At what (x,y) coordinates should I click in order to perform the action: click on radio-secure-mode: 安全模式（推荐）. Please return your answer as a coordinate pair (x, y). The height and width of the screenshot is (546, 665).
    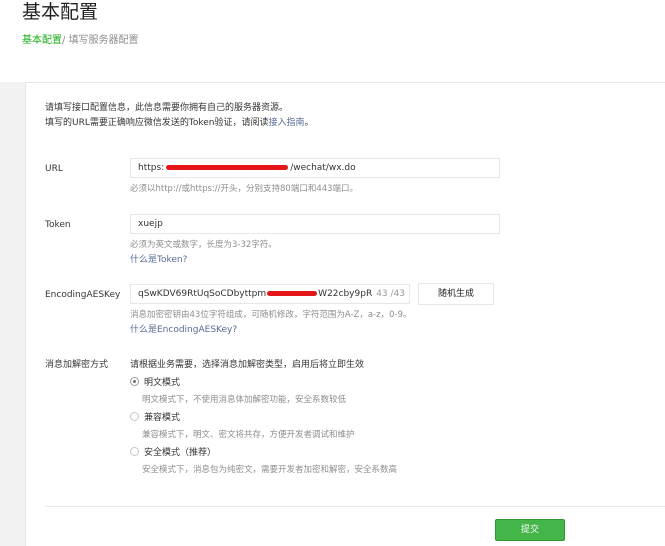
    Looking at the image, I should click on (173, 453).